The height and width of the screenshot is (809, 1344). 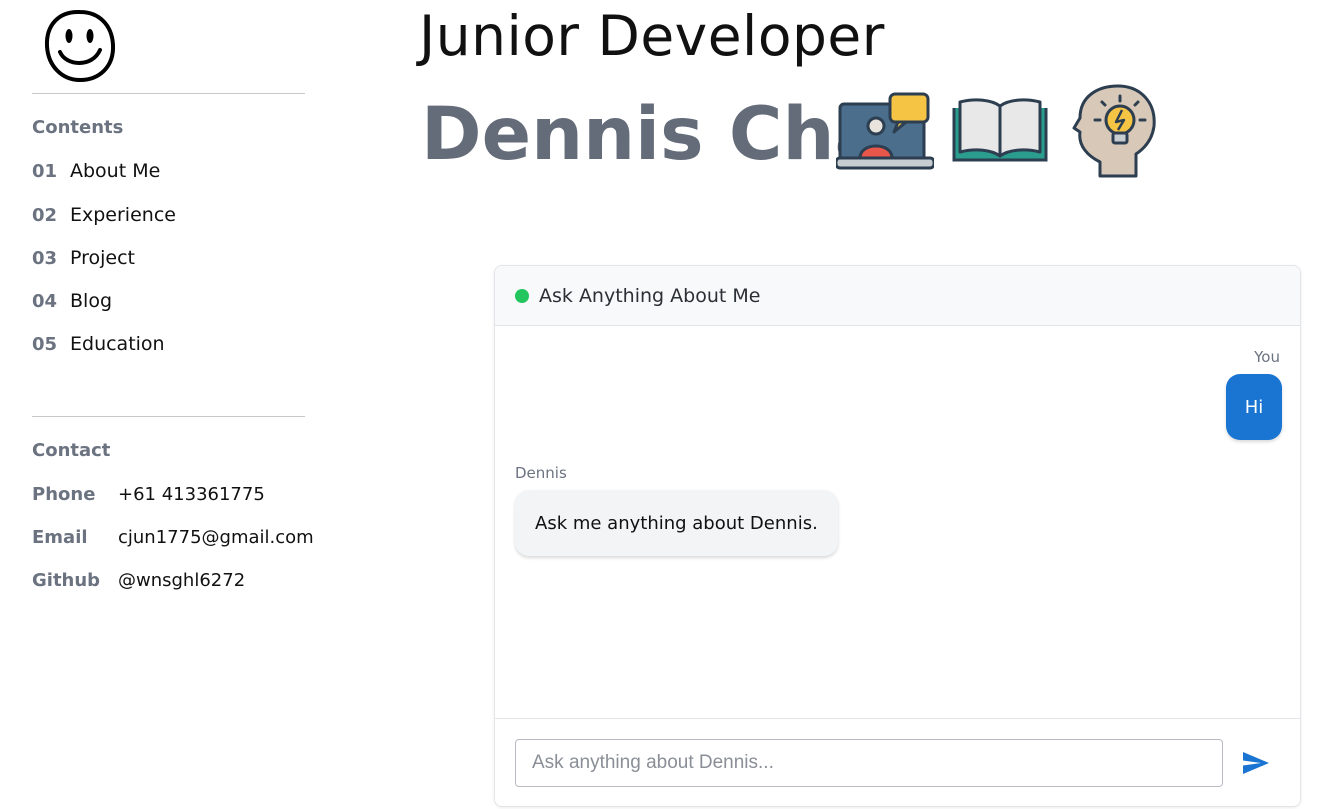 I want to click on contact-github-link: @wnsghl6272, so click(x=181, y=580).